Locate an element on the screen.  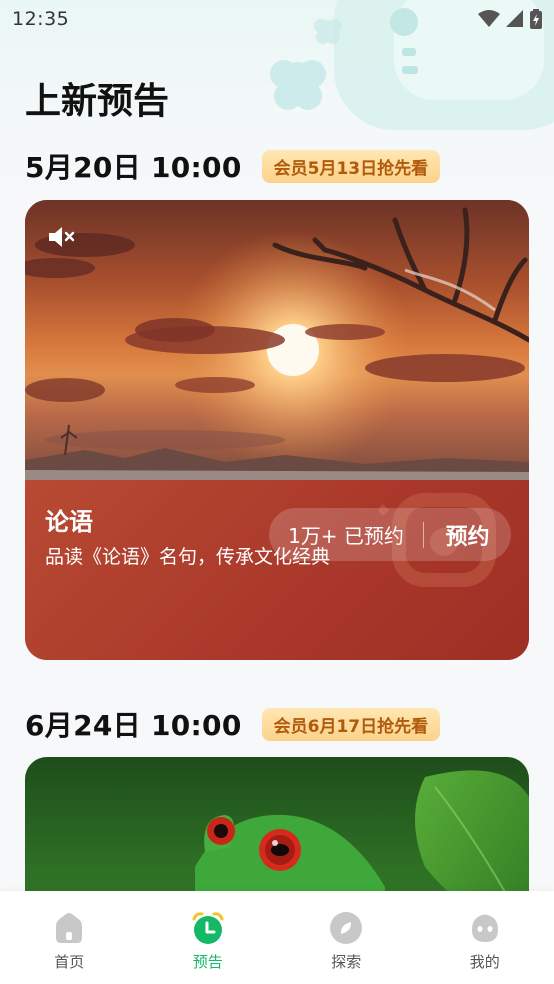
wifi-icon is located at coordinates (489, 18).